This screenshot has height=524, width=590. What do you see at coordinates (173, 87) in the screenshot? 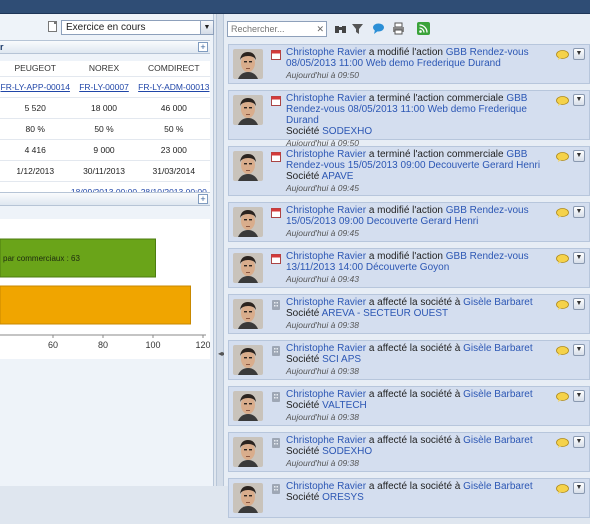
I see `table-cell-link: FR-LY-ADM-00013` at bounding box center [173, 87].